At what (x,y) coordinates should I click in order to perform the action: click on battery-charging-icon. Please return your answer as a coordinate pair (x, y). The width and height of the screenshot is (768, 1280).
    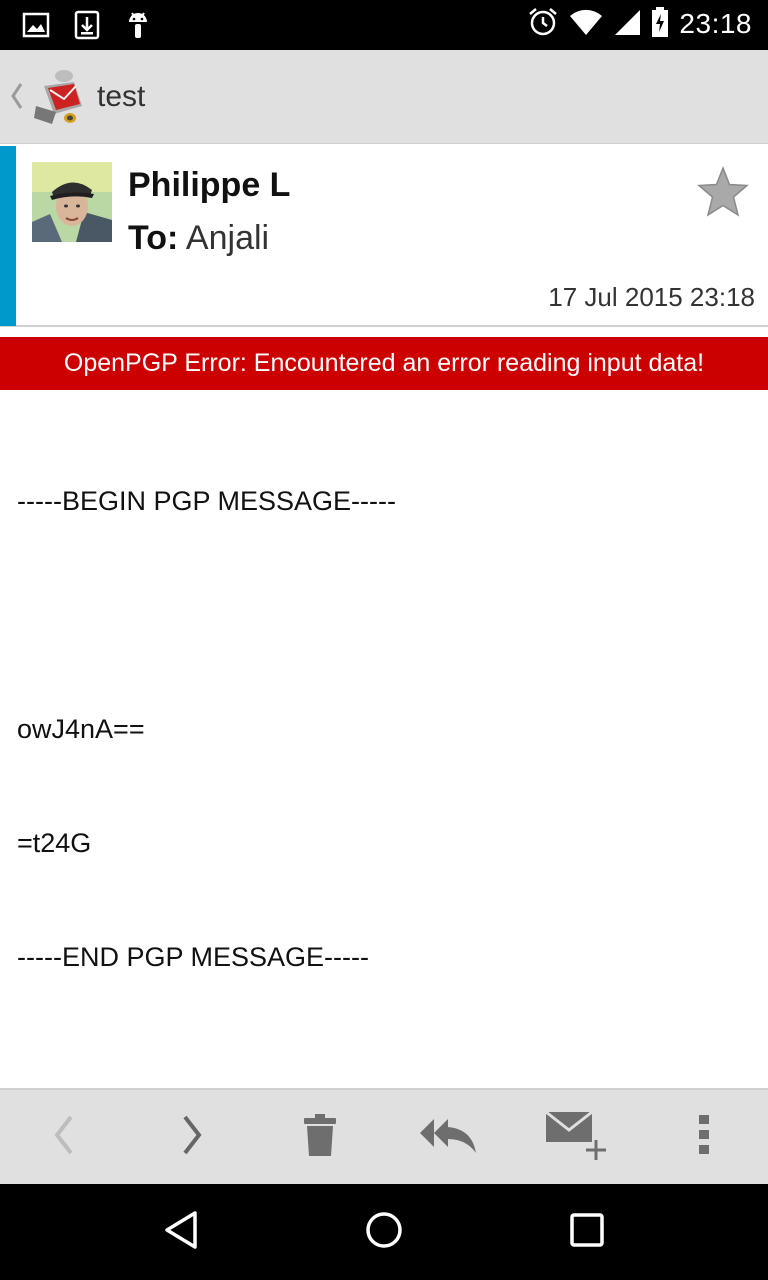
    Looking at the image, I should click on (660, 24).